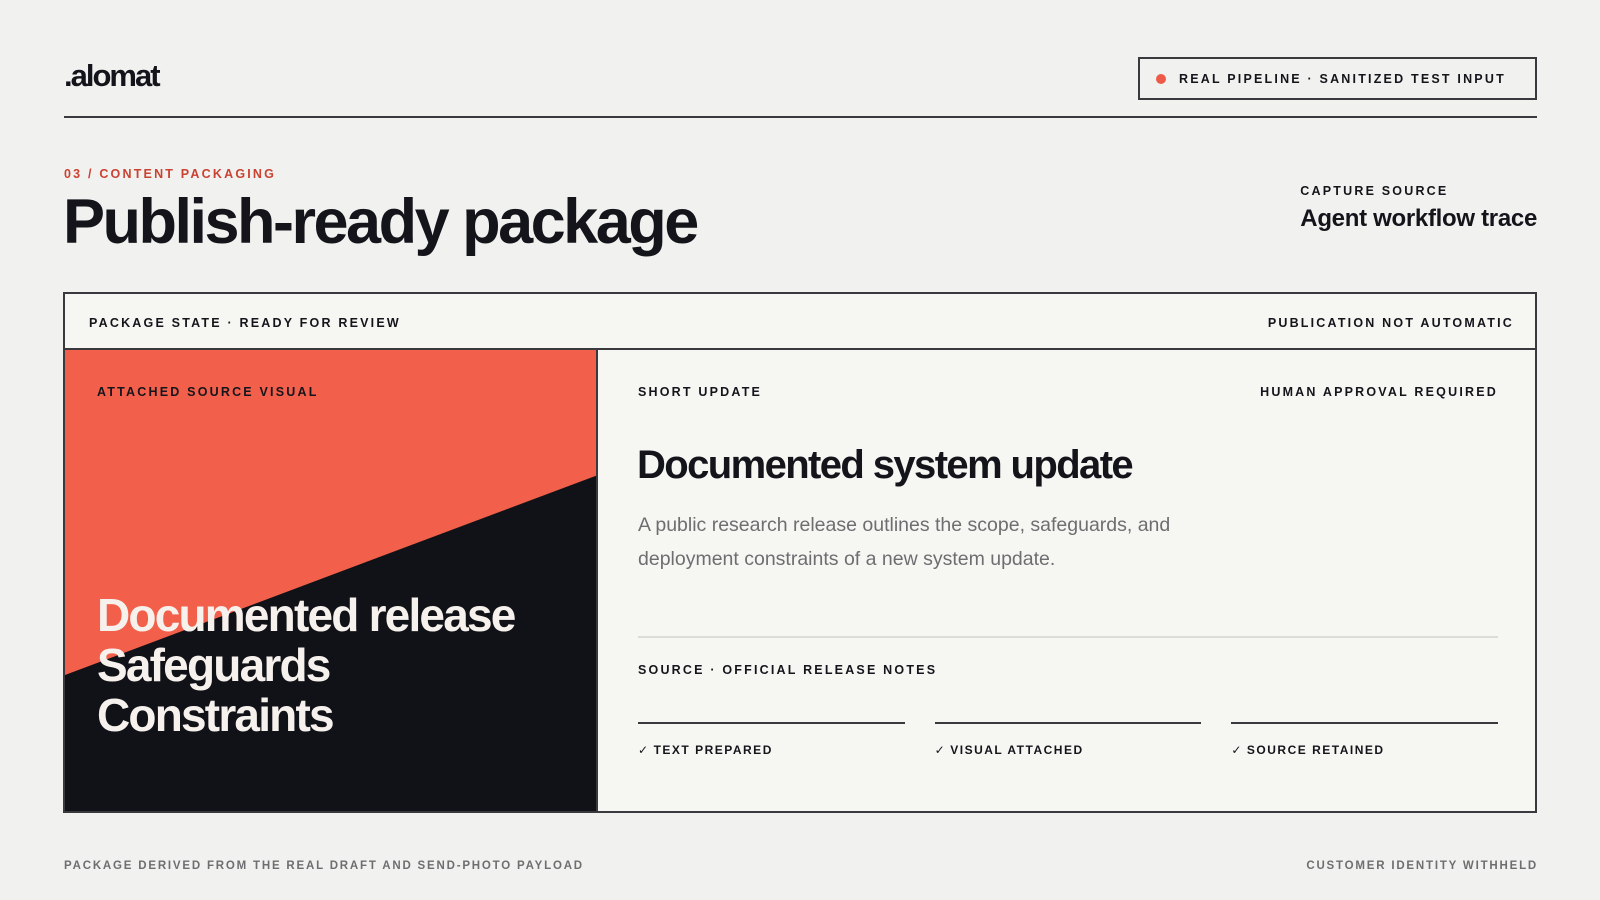 This screenshot has height=900, width=1600. Describe the element at coordinates (1374, 191) in the screenshot. I see `capture-source-label: CAPTURE SOURCE` at that location.